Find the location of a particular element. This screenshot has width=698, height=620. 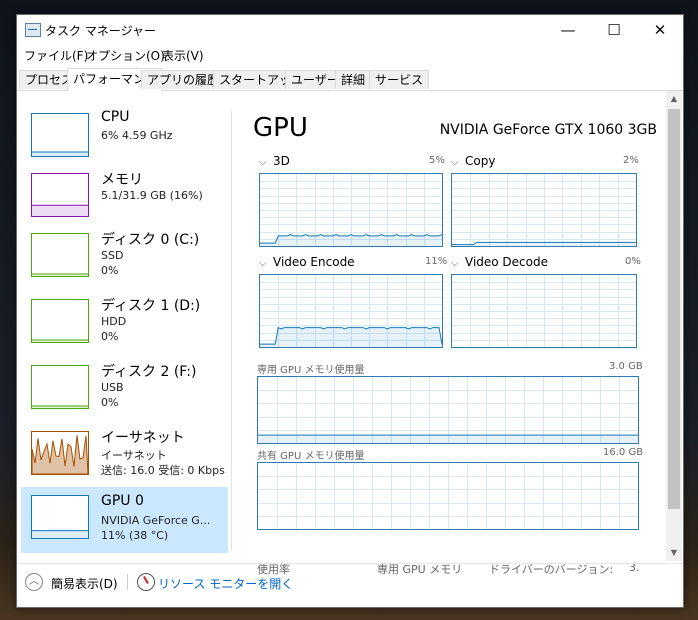

dedicated-memory-max: 3.0 GB is located at coordinates (626, 366).